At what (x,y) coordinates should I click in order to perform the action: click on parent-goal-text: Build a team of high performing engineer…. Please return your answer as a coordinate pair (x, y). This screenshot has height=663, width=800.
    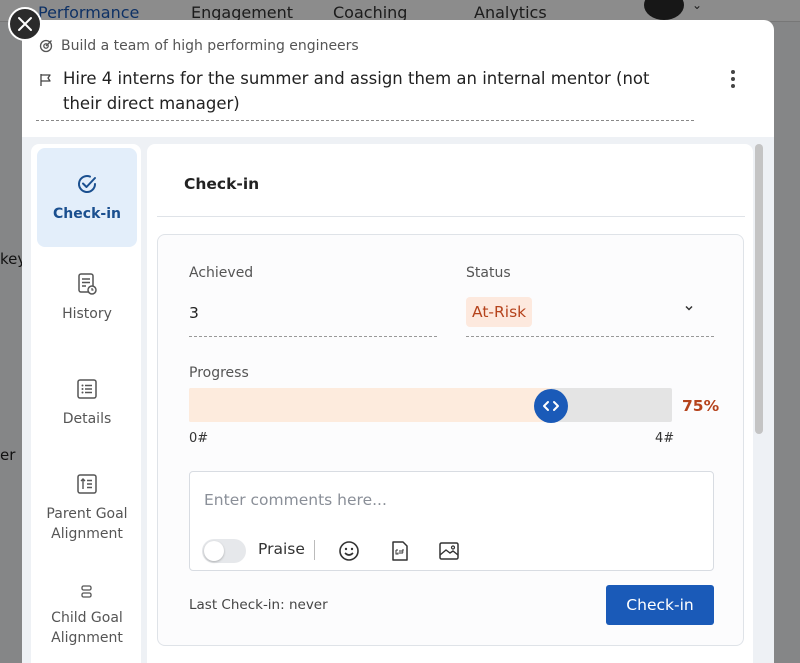
    Looking at the image, I should click on (210, 46).